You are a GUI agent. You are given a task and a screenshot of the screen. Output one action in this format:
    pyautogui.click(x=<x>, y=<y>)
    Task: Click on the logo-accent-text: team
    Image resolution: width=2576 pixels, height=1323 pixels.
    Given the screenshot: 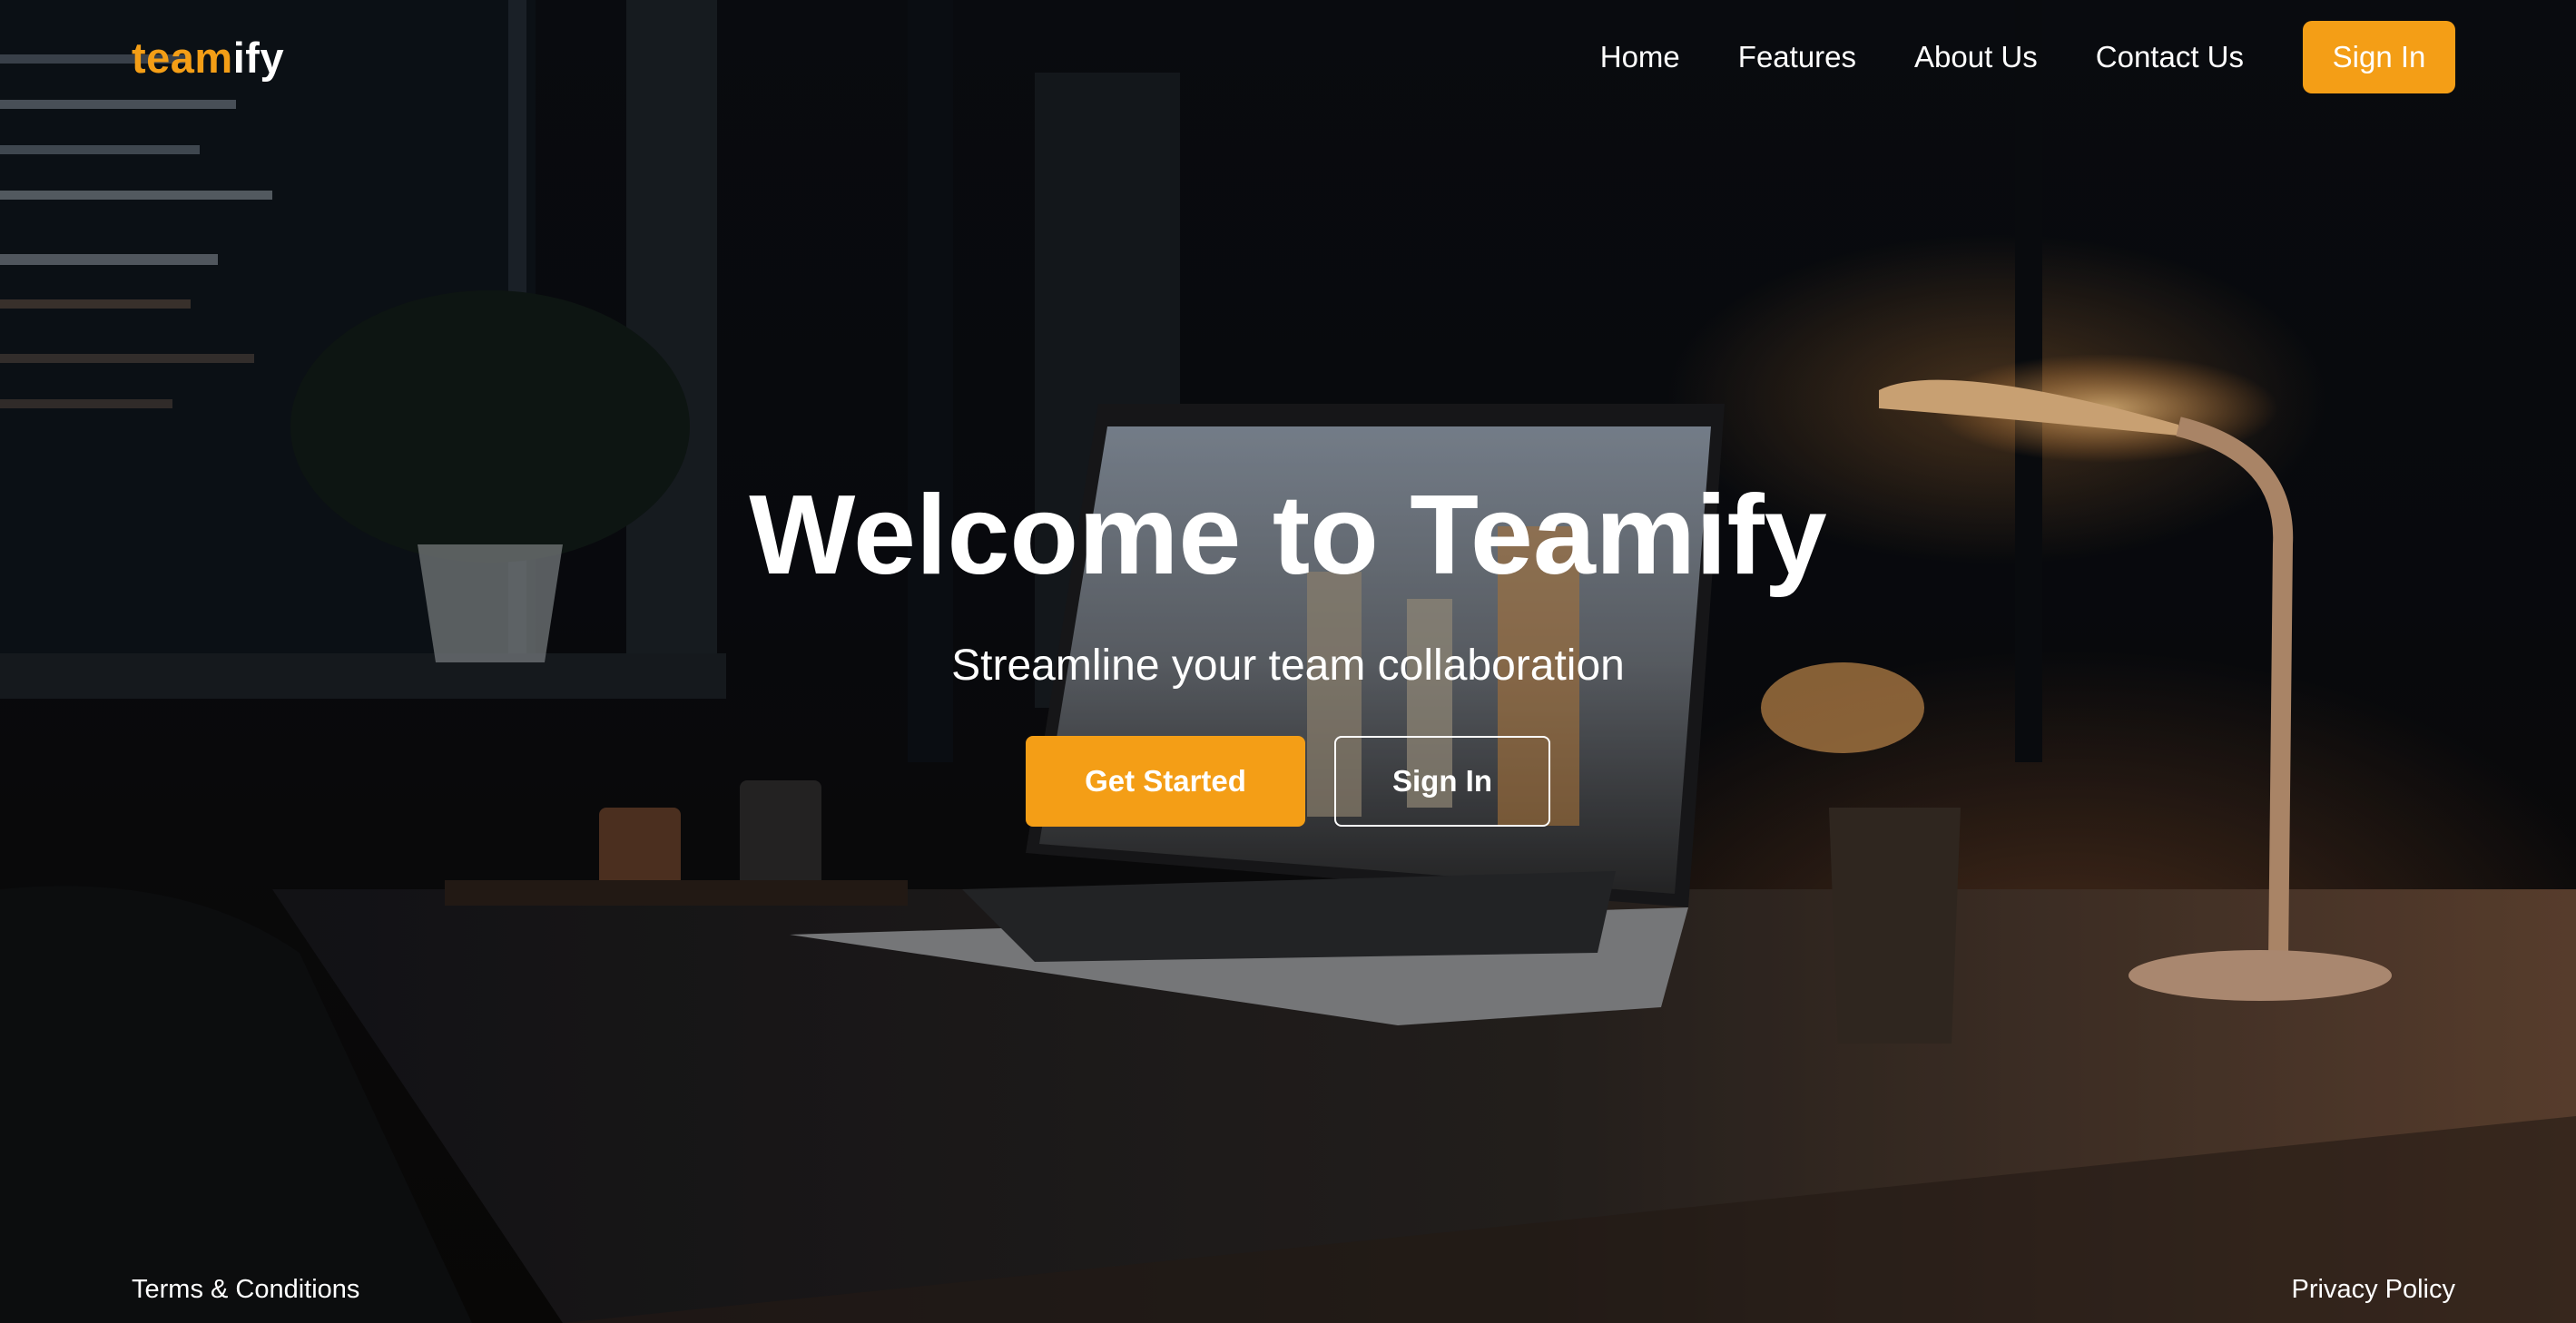 What is the action you would take?
    pyautogui.click(x=182, y=57)
    